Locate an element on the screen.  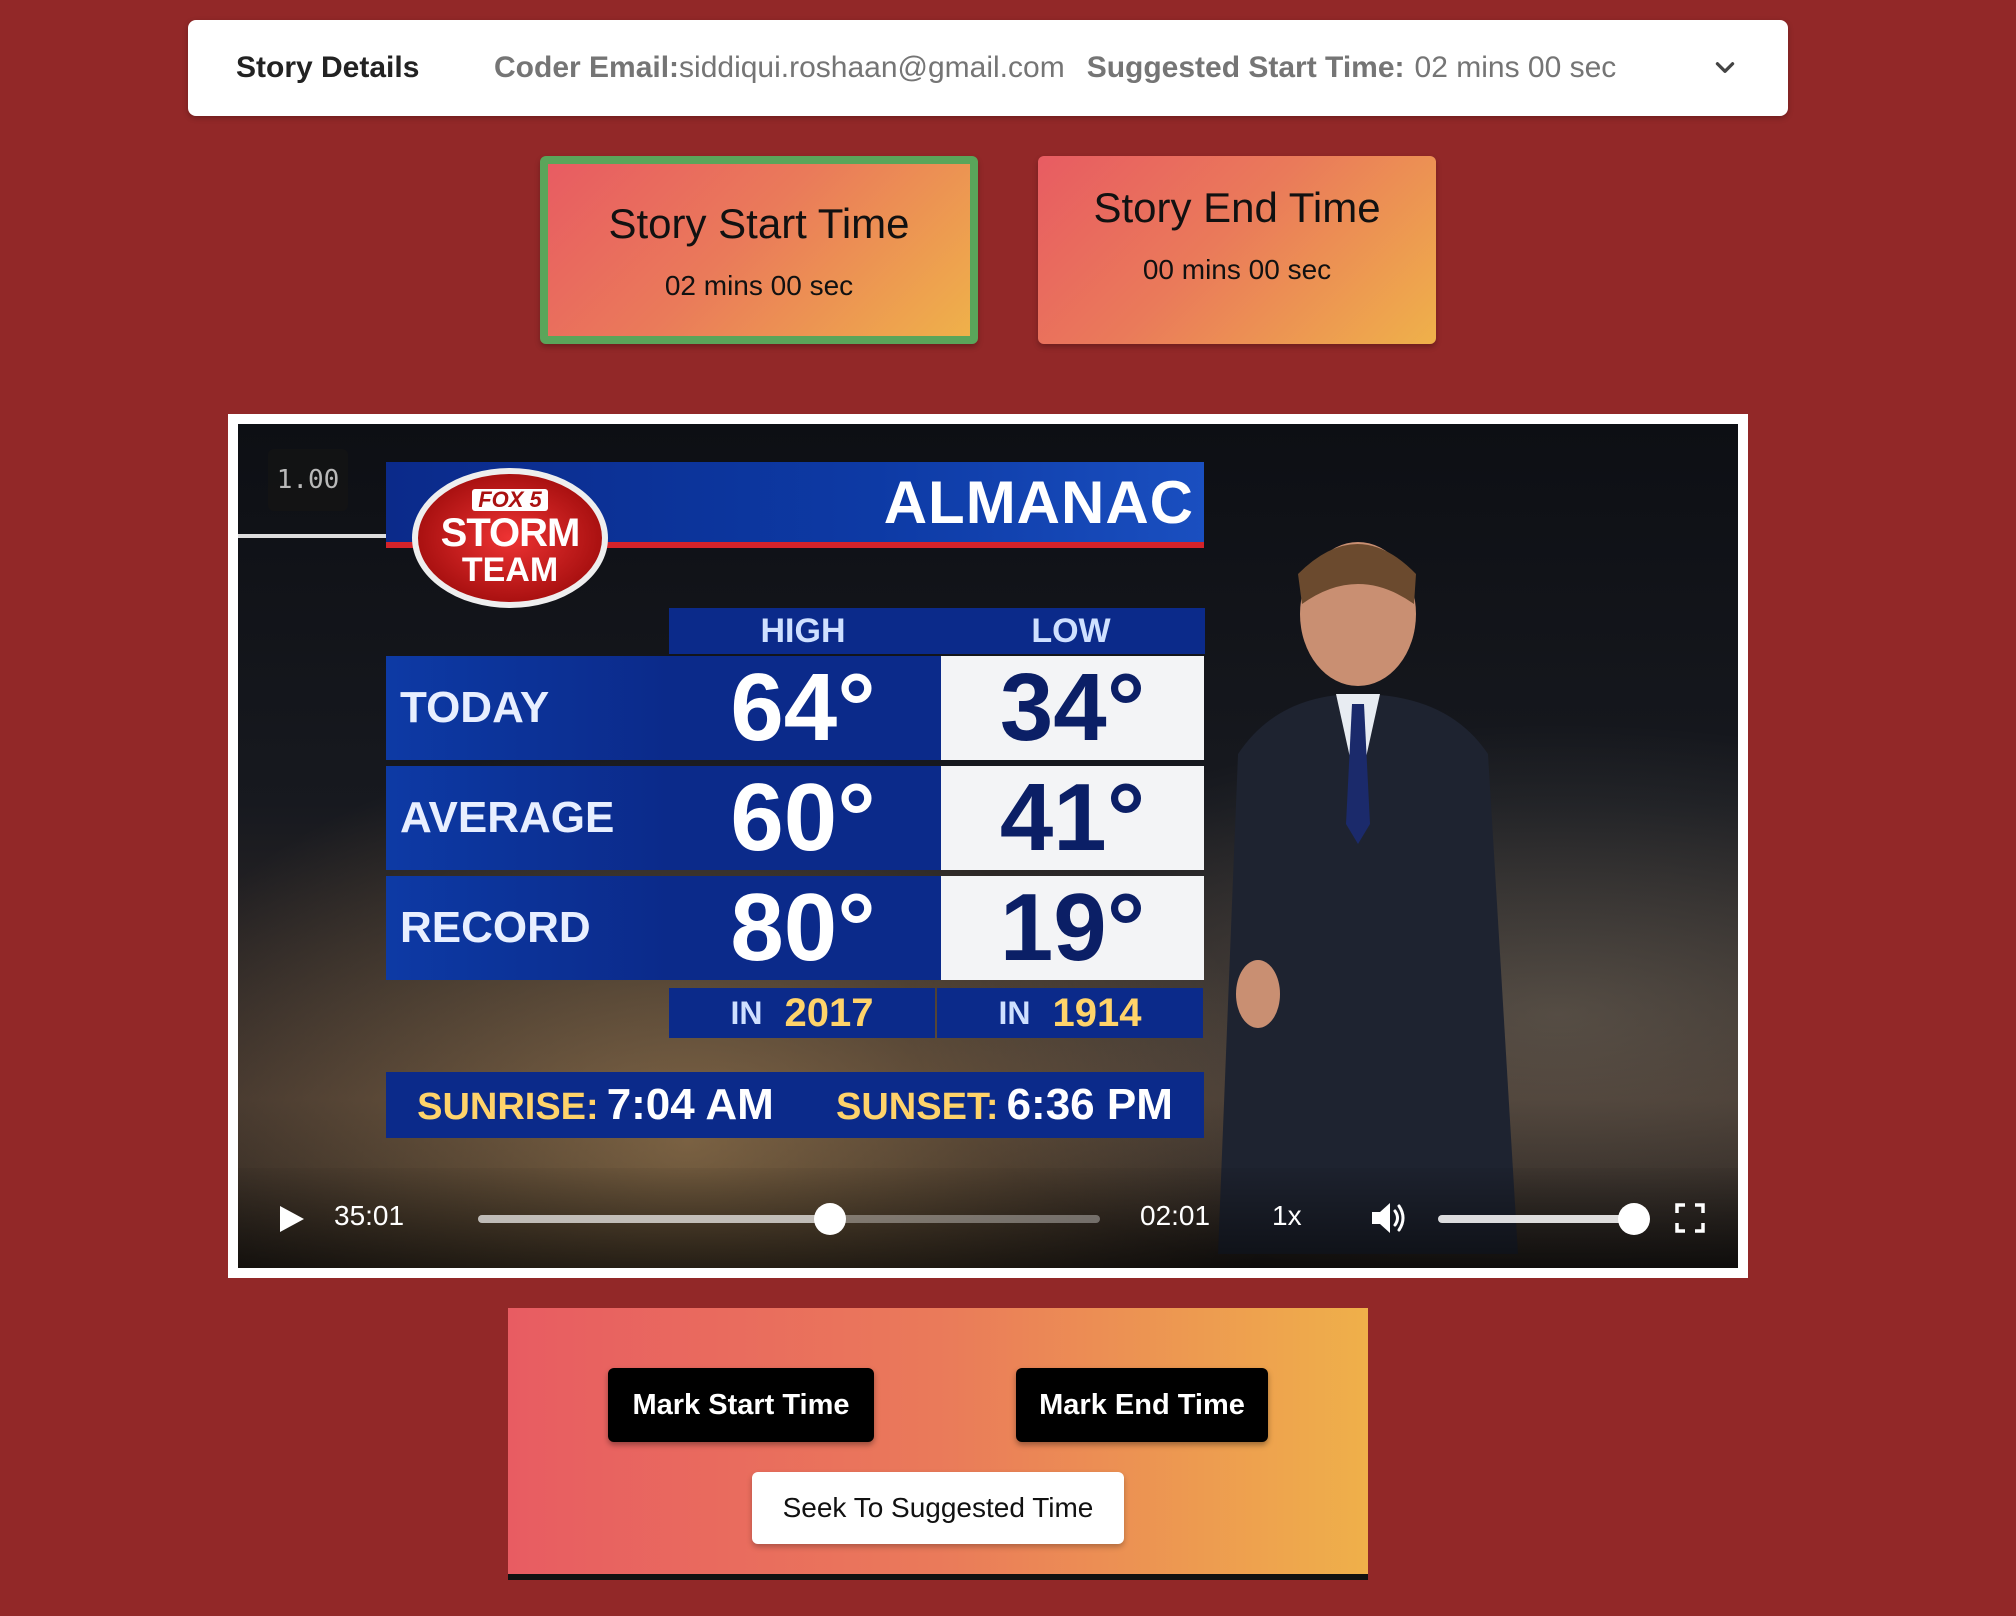
sunset-value: 6:36 PM is located at coordinates (1089, 1104).